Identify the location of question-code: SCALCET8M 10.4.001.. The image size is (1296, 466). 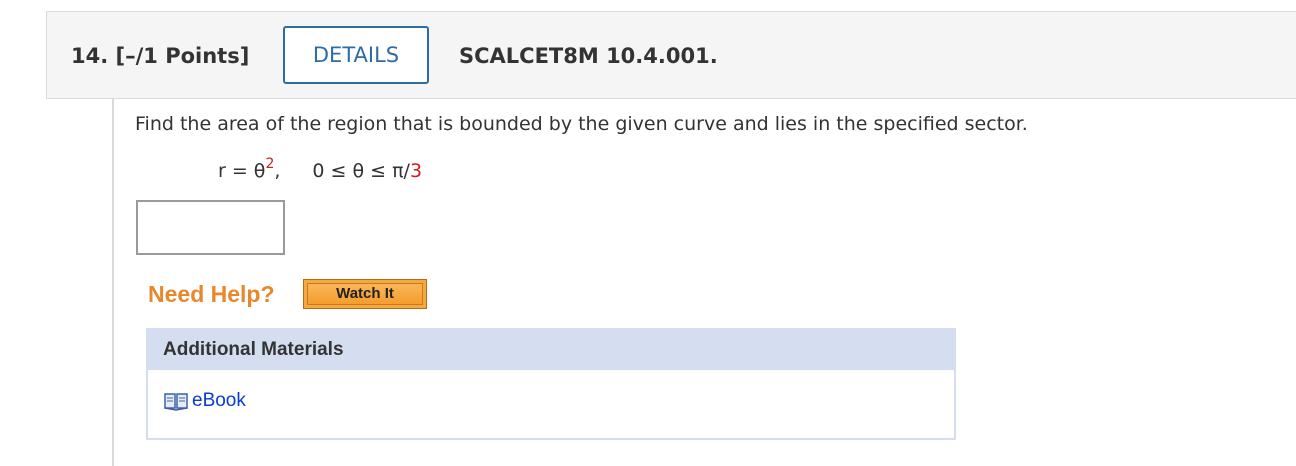
(588, 56).